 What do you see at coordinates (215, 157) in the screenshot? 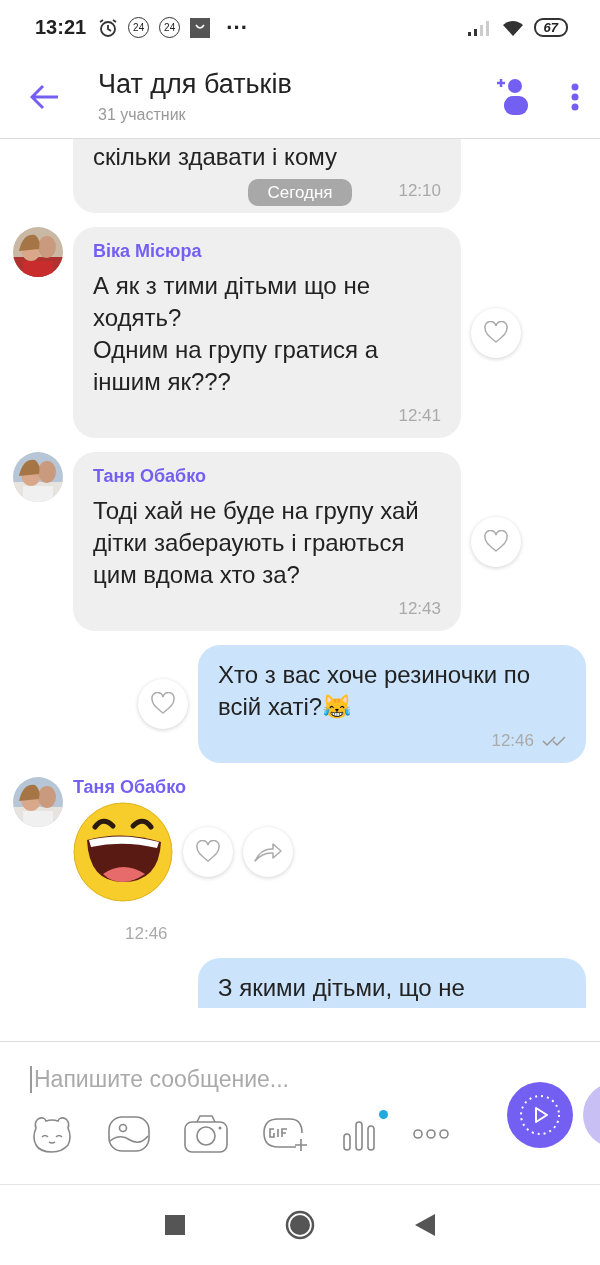
I see `message-text: скільки здавати і кому` at bounding box center [215, 157].